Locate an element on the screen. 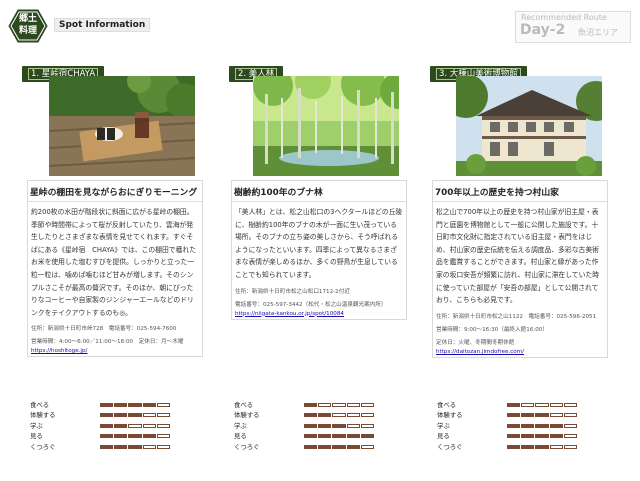 The image size is (640, 481). logo: 郷土 料理 is located at coordinates (28, 26).